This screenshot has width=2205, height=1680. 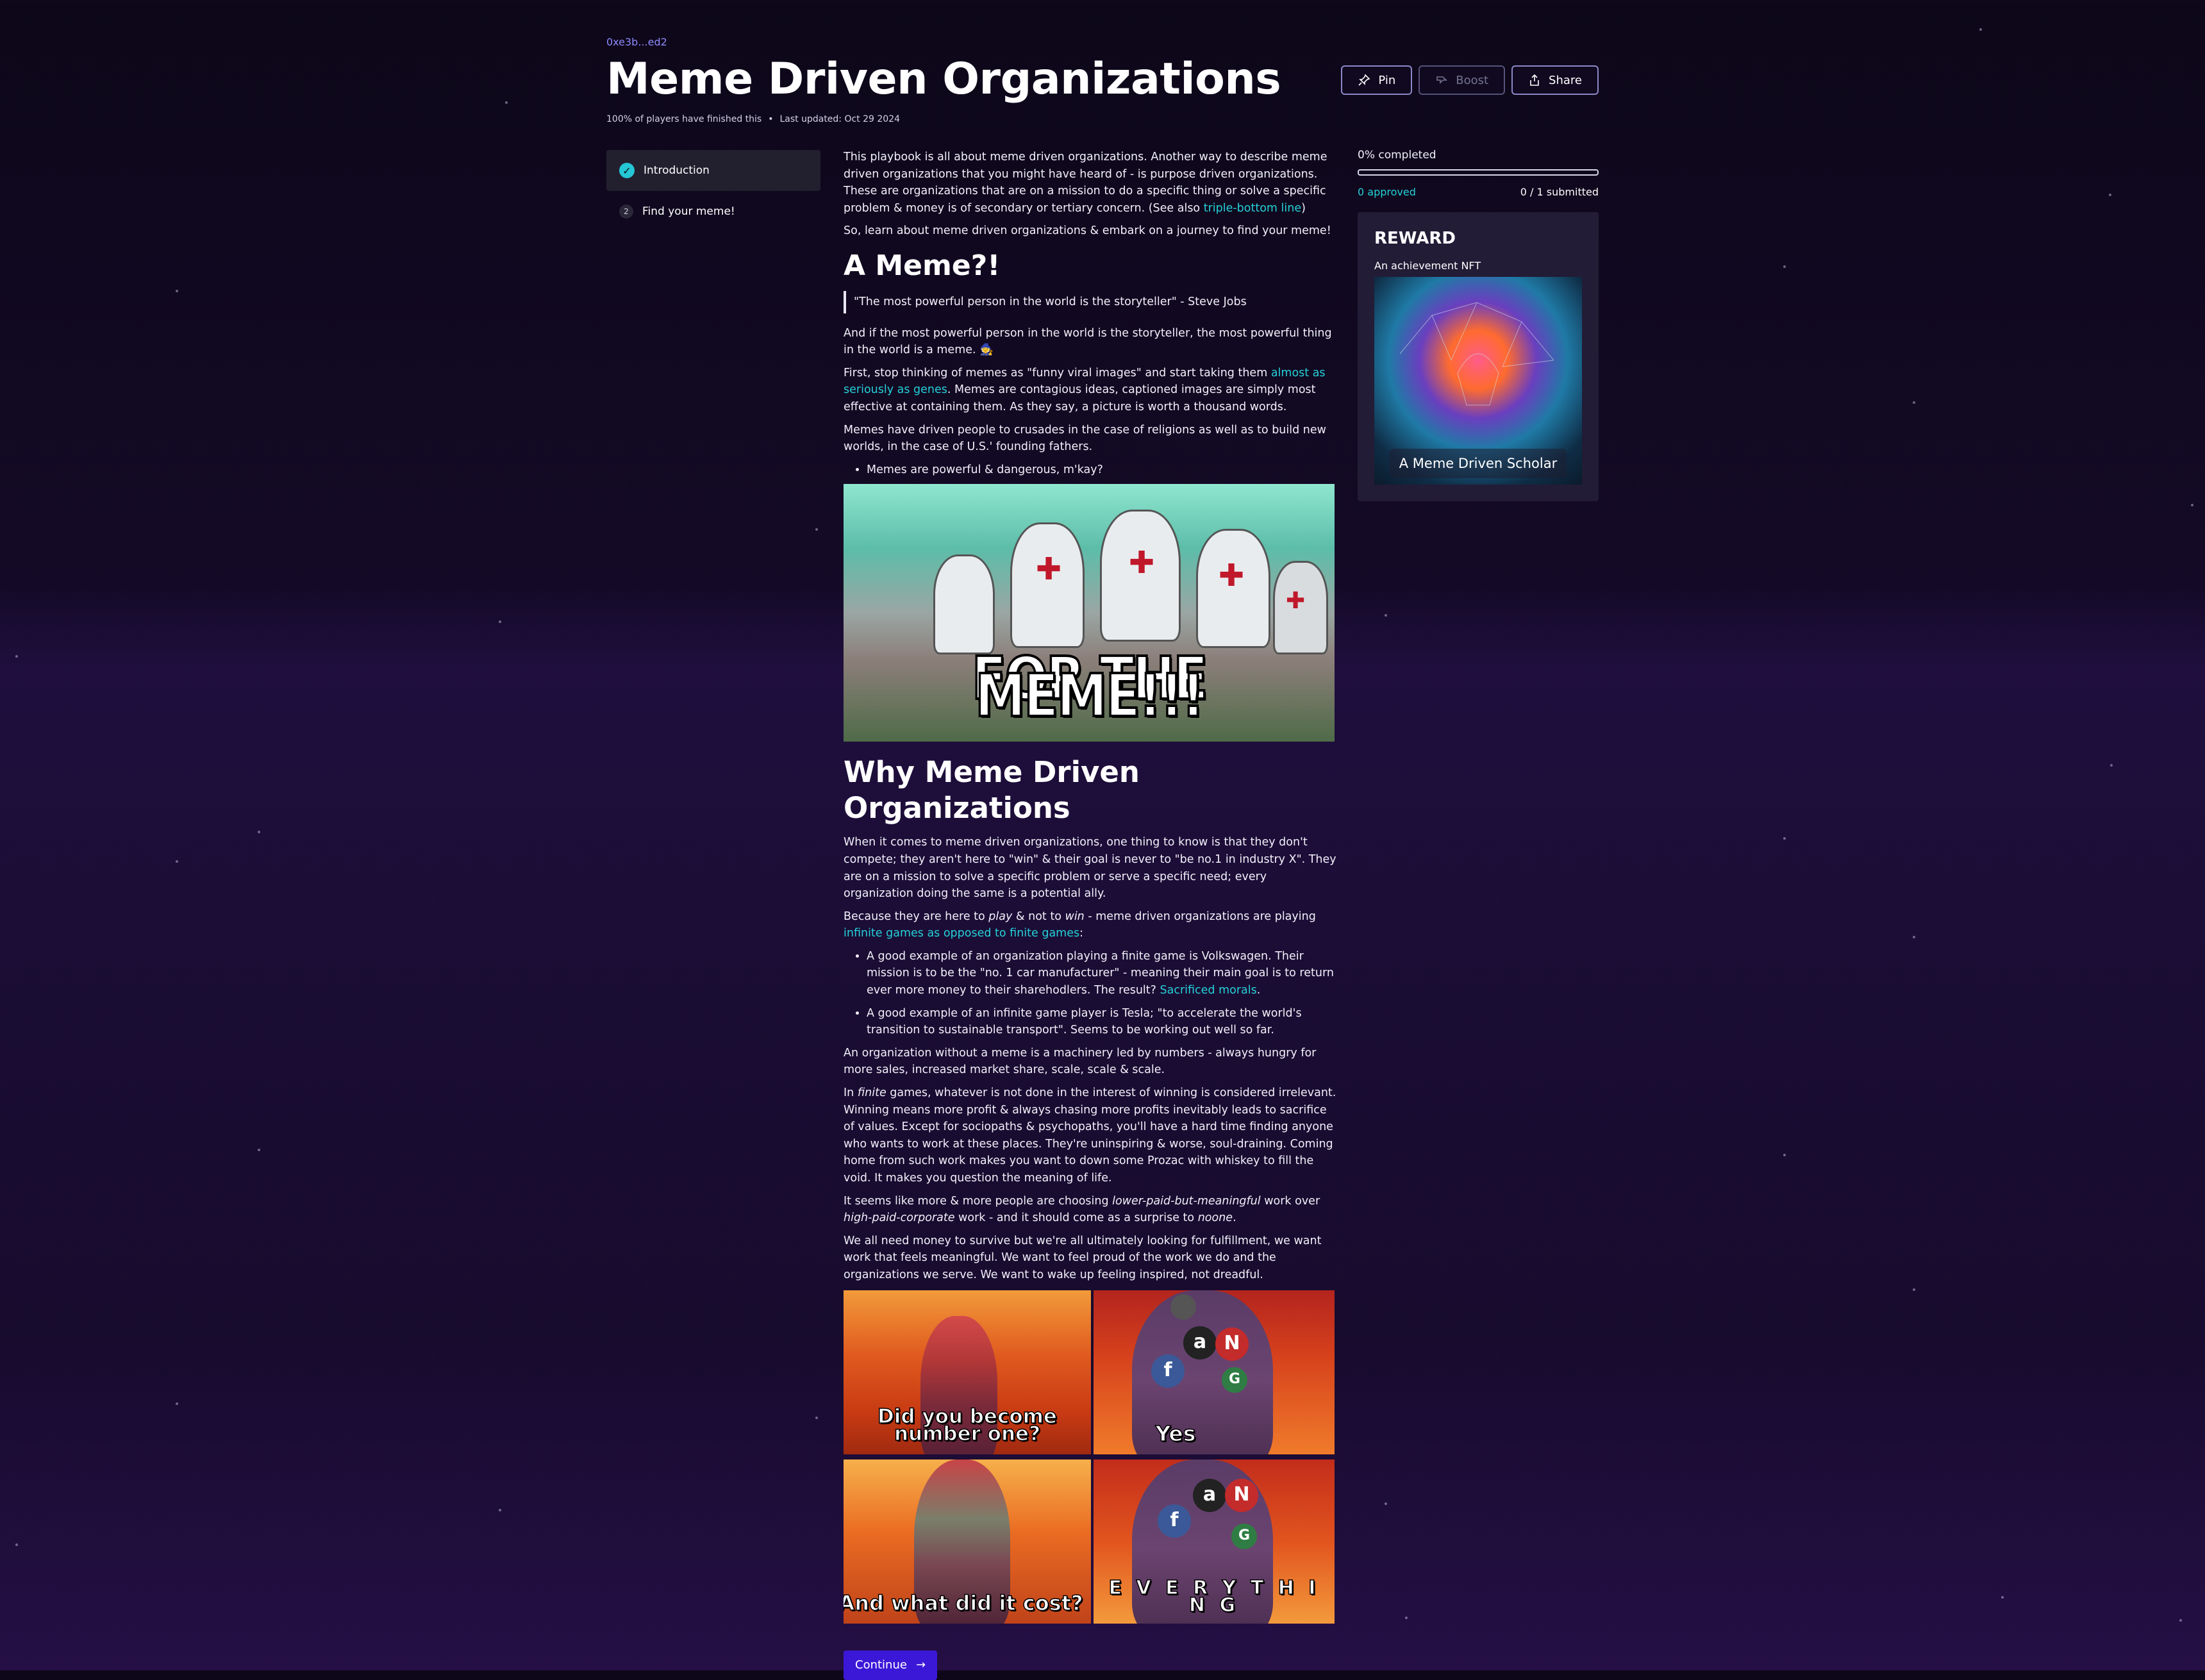 I want to click on progress-bar, so click(x=1479, y=172).